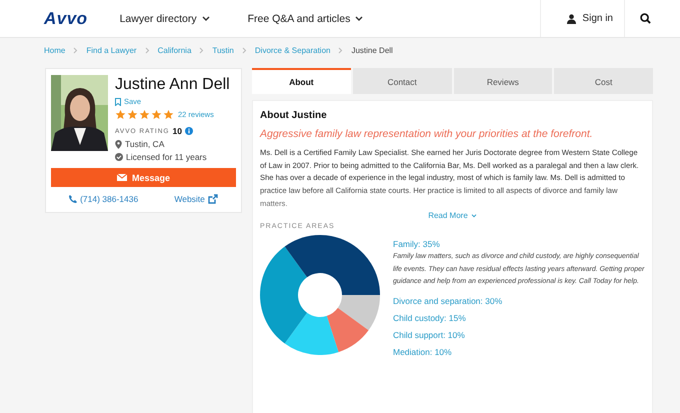 The height and width of the screenshot is (413, 680). I want to click on breadcrumb-link: Home, so click(55, 50).